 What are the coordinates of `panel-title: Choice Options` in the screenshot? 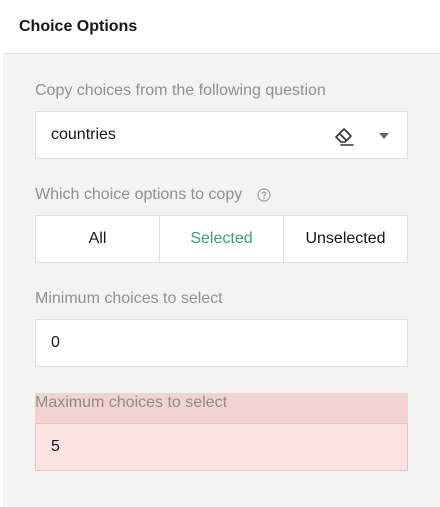 It's located at (78, 26).